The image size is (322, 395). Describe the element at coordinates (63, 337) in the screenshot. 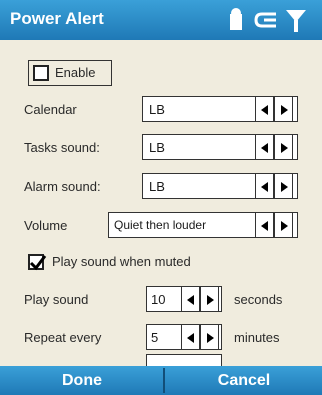

I see `repeat-every-label: Repeat every` at that location.